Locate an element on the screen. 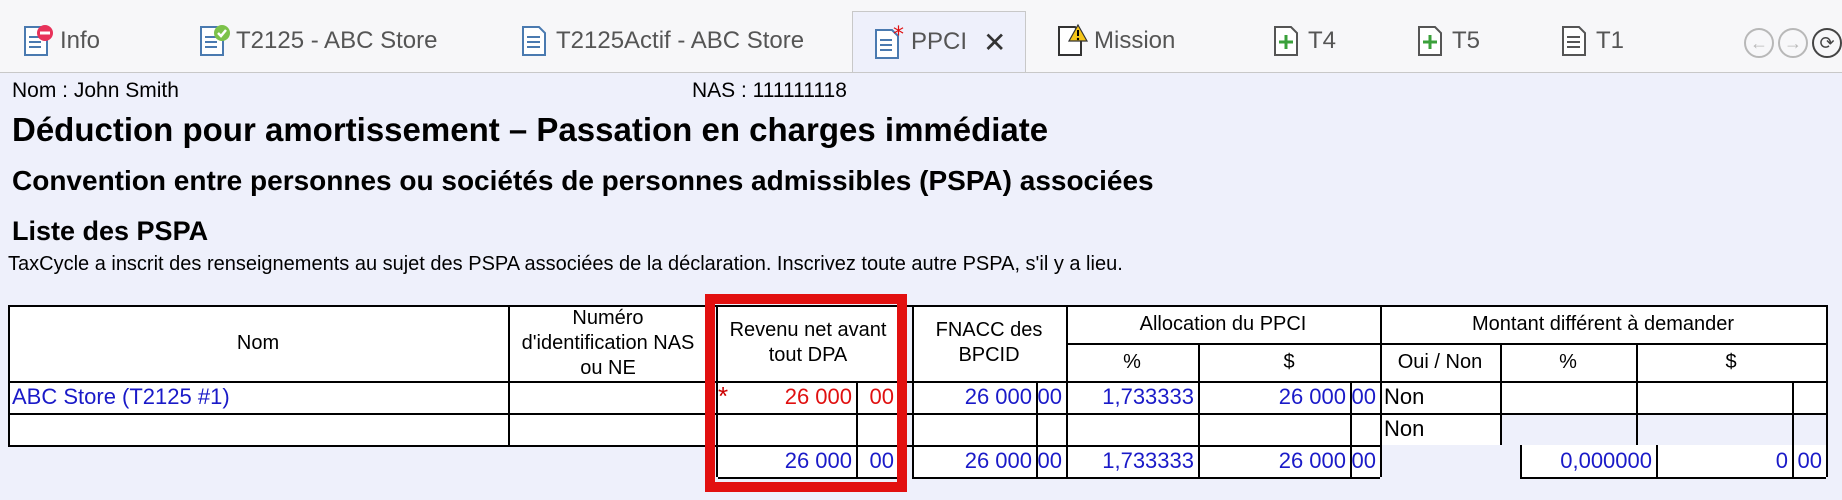  arrow-left-icon: ← is located at coordinates (1759, 43).